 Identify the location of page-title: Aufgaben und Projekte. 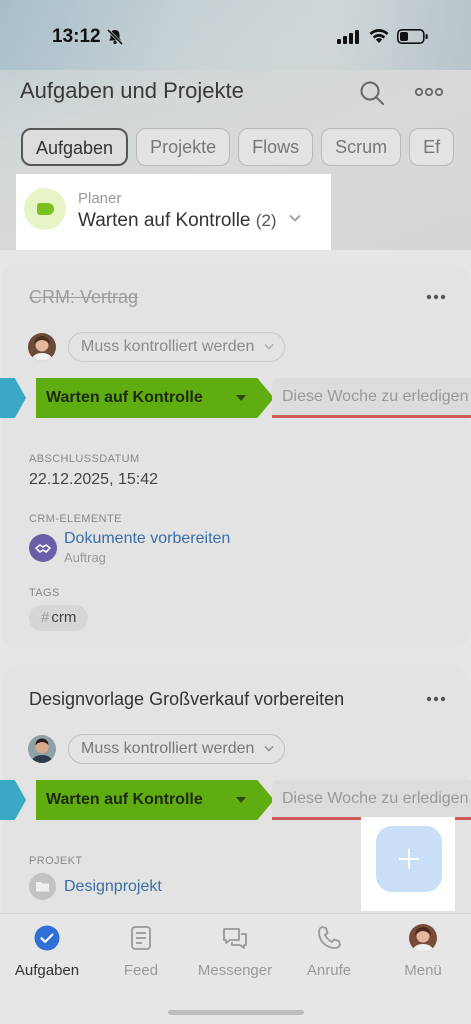
(132, 90).